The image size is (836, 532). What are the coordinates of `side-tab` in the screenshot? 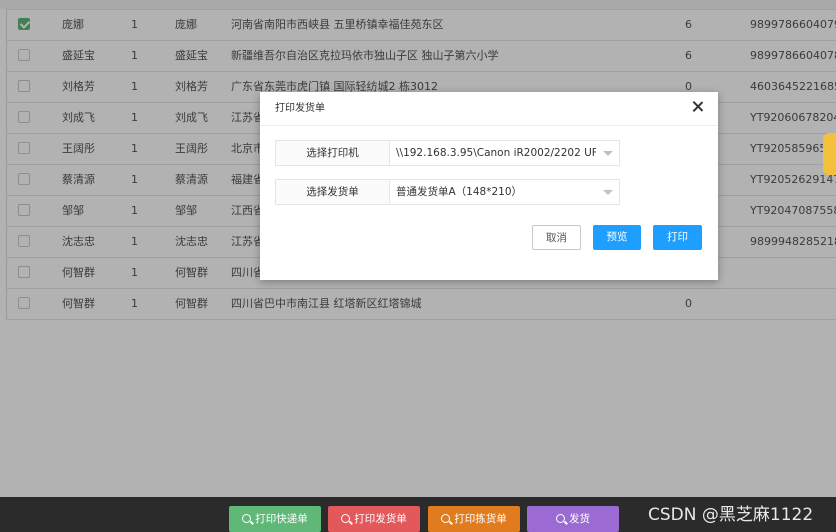 It's located at (829, 154).